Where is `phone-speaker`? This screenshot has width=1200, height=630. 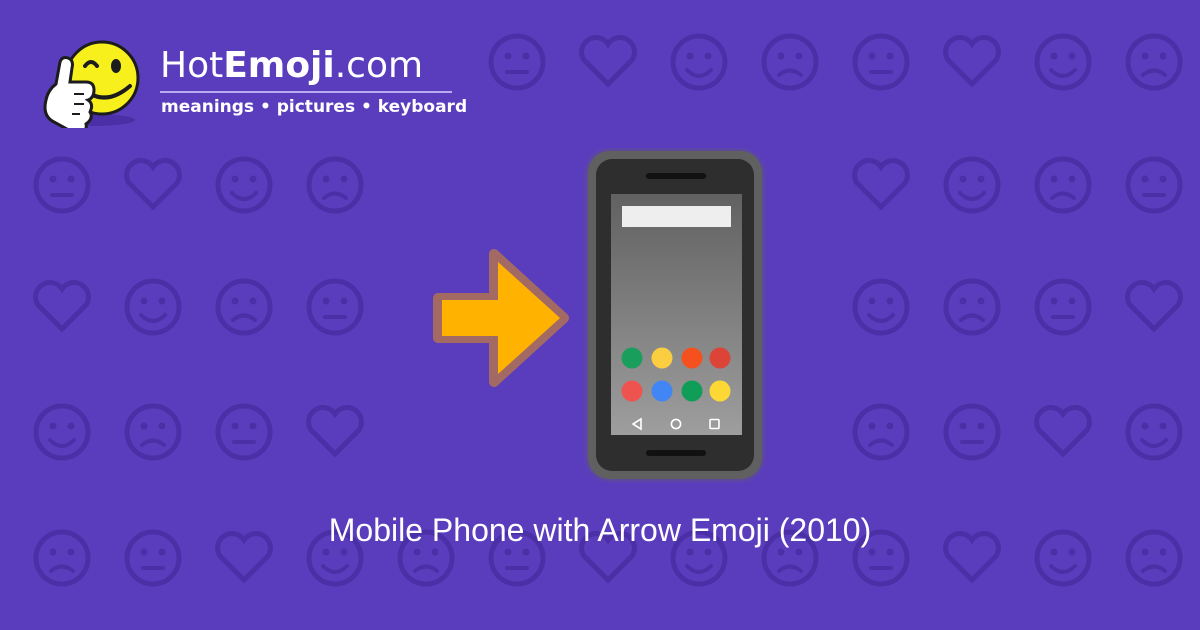 phone-speaker is located at coordinates (676, 176).